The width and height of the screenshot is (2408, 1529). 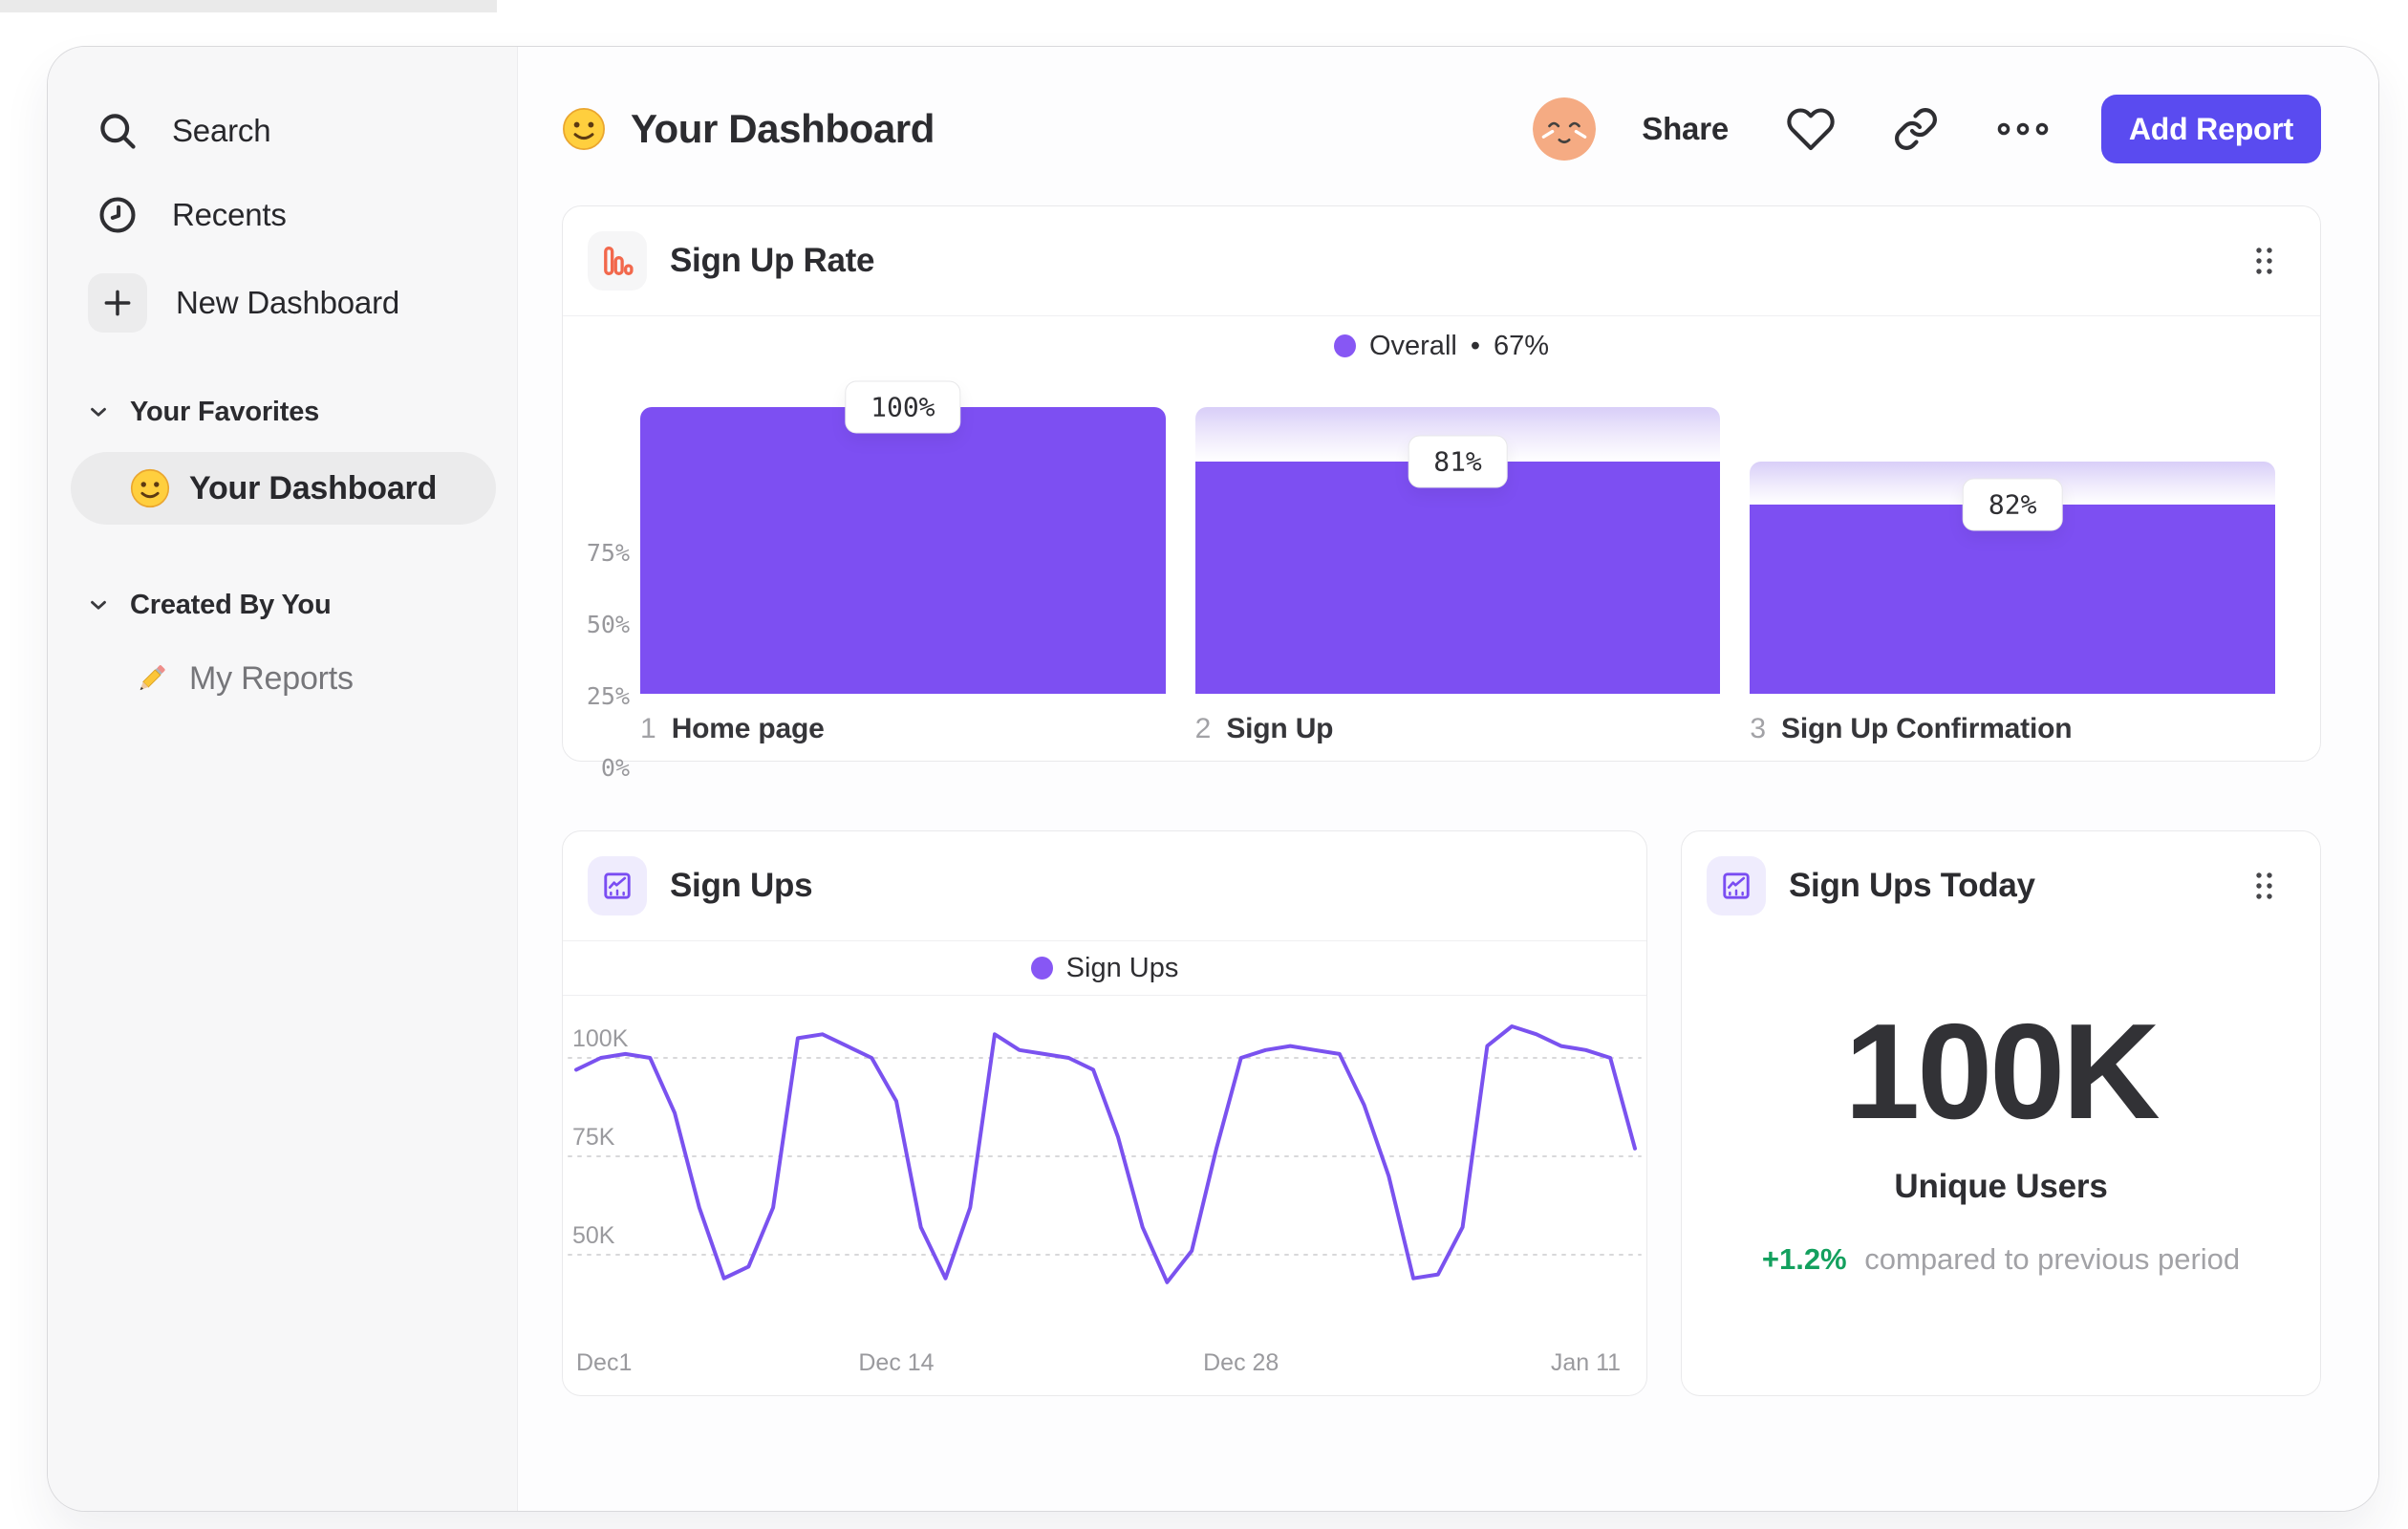 I want to click on step-number: 3, so click(x=1759, y=728).